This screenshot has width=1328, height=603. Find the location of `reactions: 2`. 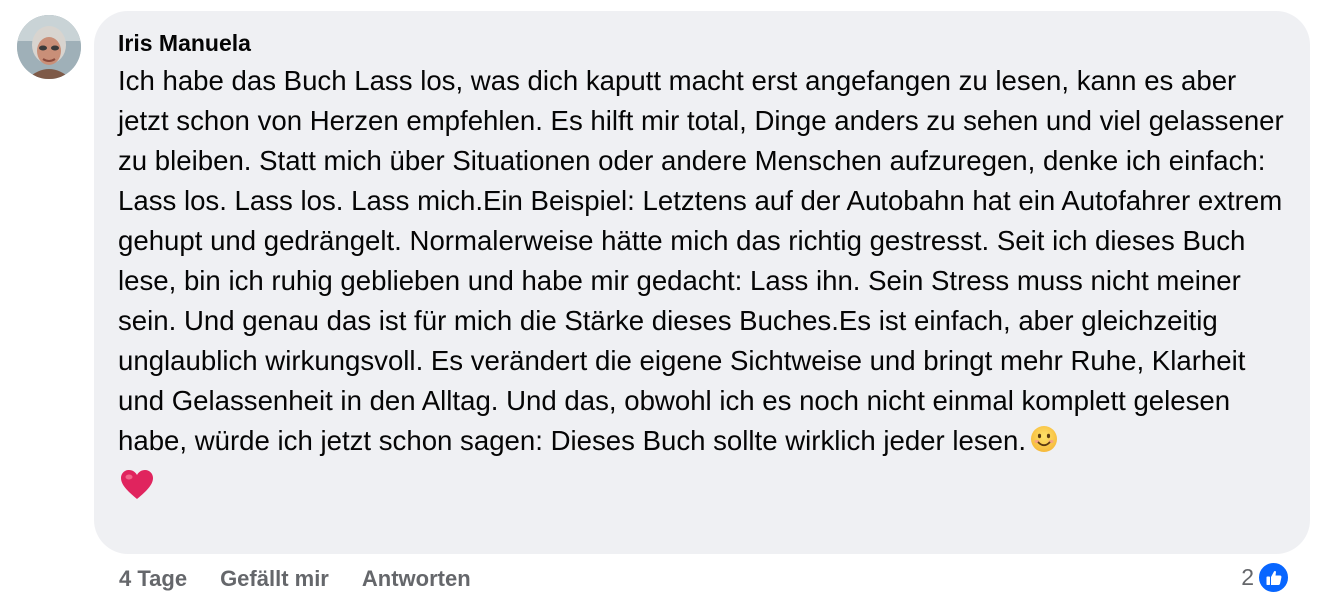

reactions: 2 is located at coordinates (1265, 577).